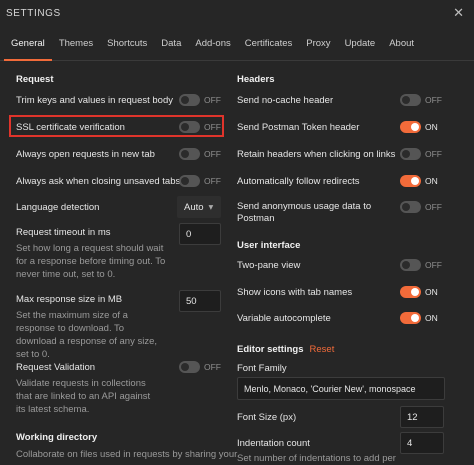  I want to click on validation-toggle: OFF, so click(200, 367).